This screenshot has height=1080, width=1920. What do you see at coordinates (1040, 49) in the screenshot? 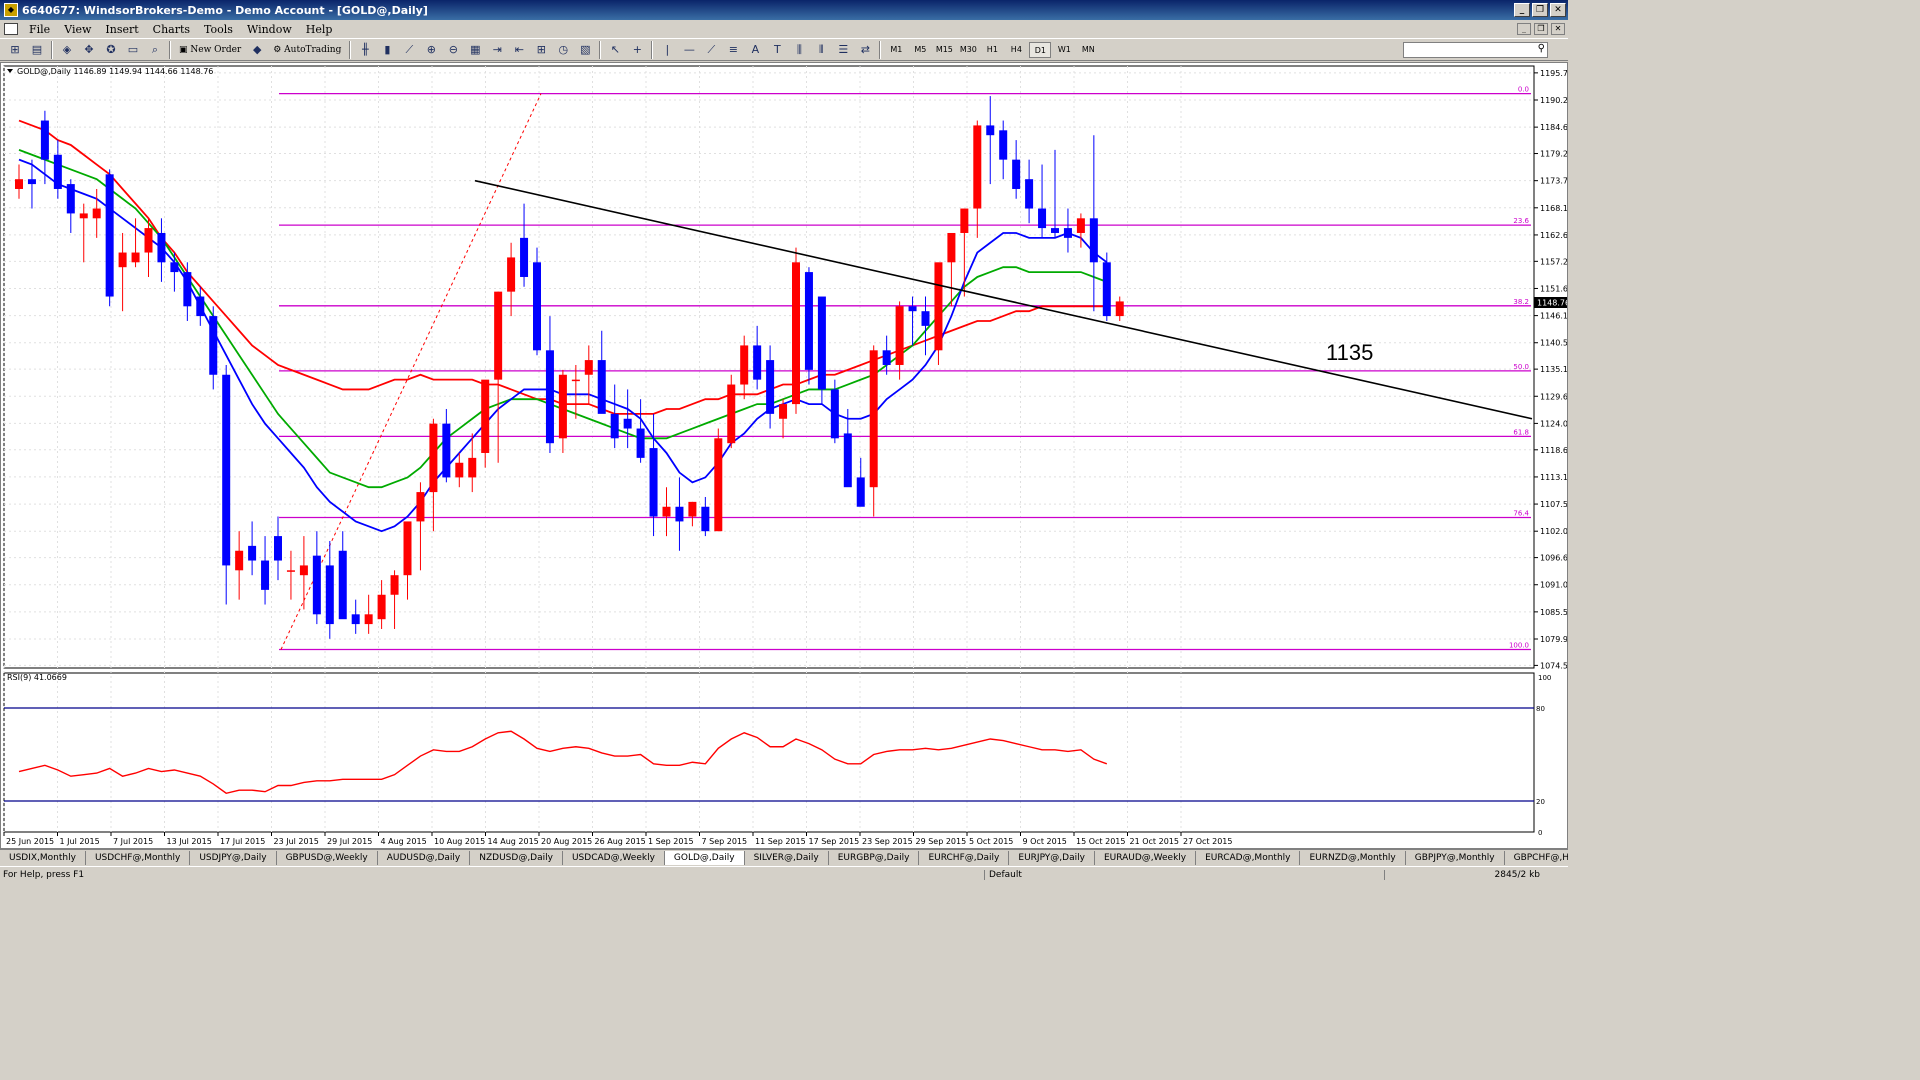
I see `timeframe-d1: D1` at bounding box center [1040, 49].